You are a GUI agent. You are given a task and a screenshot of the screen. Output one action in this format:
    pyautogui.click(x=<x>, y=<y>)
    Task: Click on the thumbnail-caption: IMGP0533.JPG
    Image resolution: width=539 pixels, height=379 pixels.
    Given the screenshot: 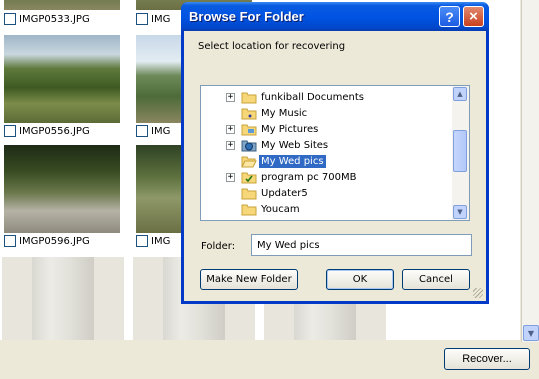 What is the action you would take?
    pyautogui.click(x=47, y=19)
    